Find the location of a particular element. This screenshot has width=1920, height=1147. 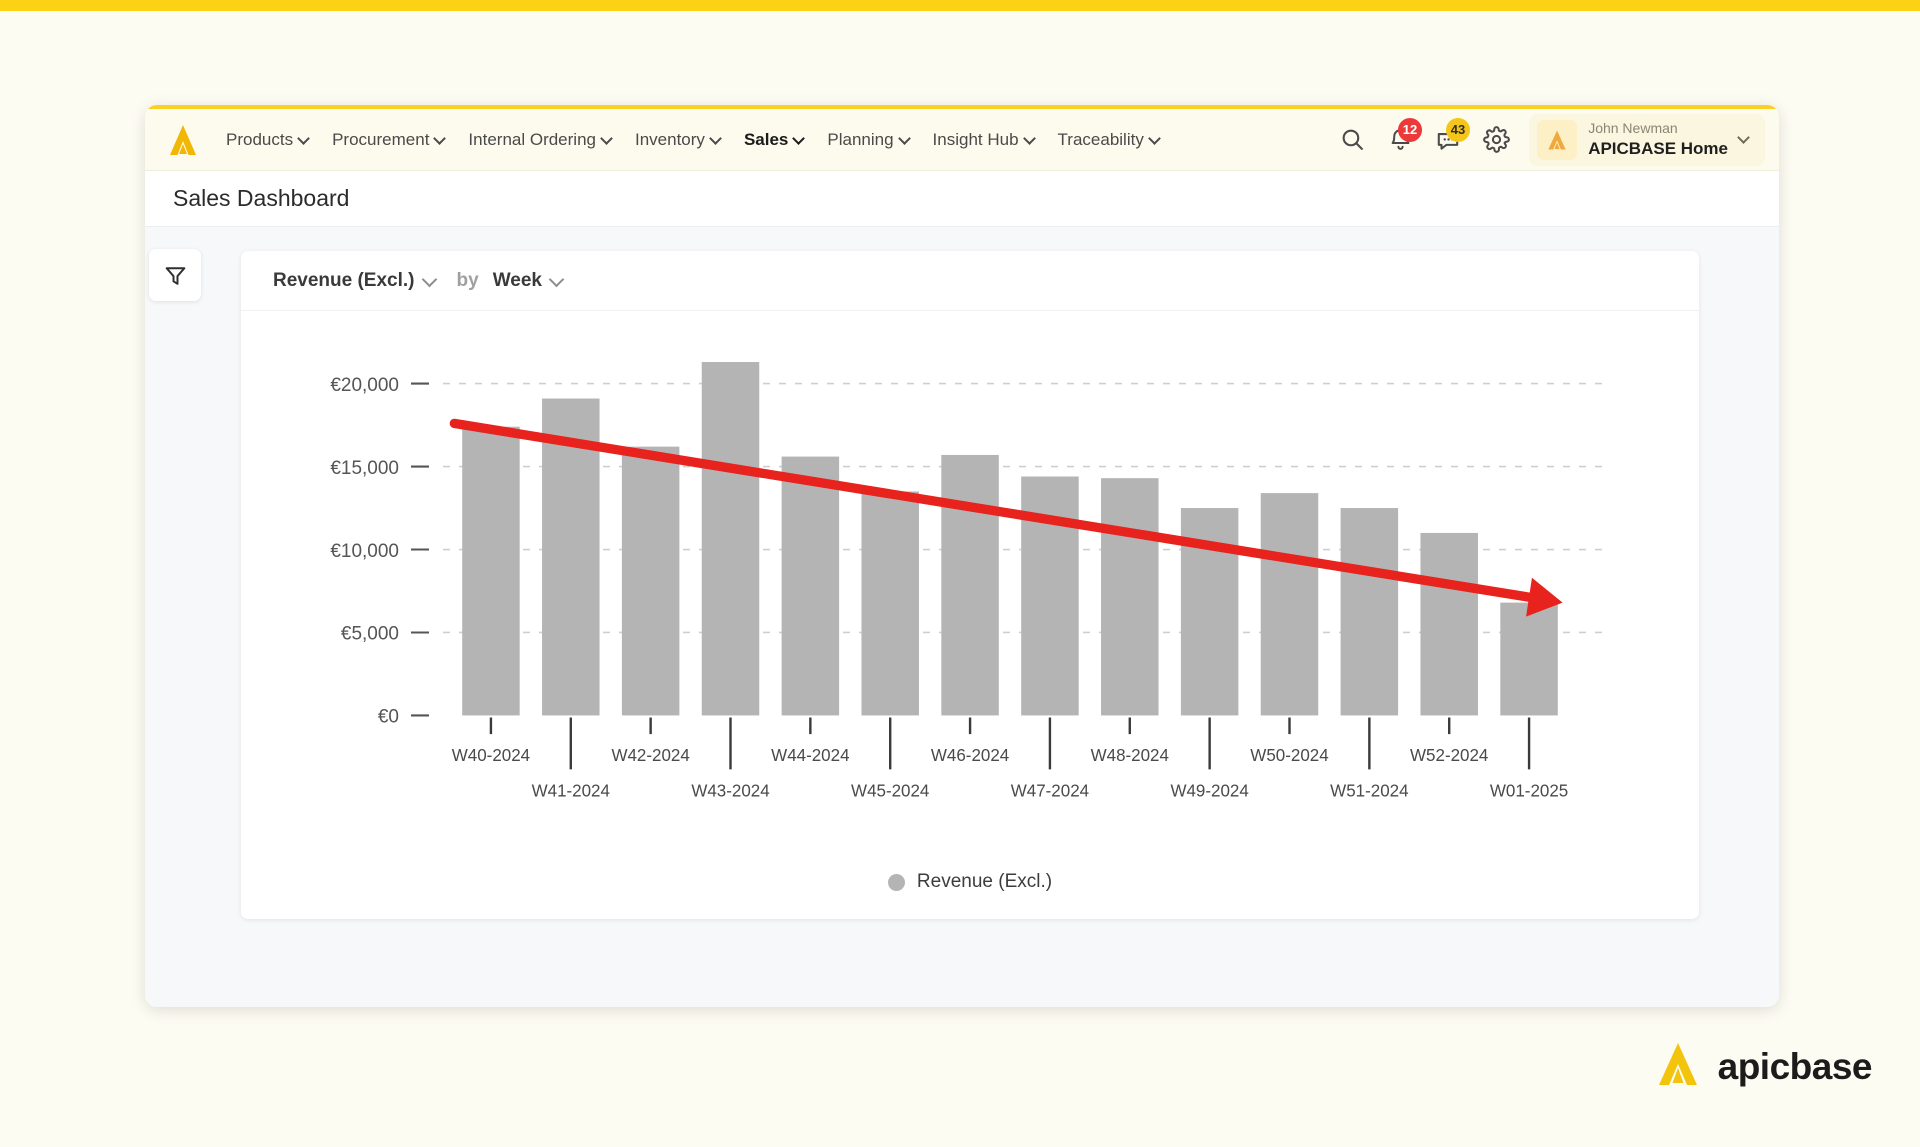

svg-text: W49-2024 is located at coordinates (1209, 790).